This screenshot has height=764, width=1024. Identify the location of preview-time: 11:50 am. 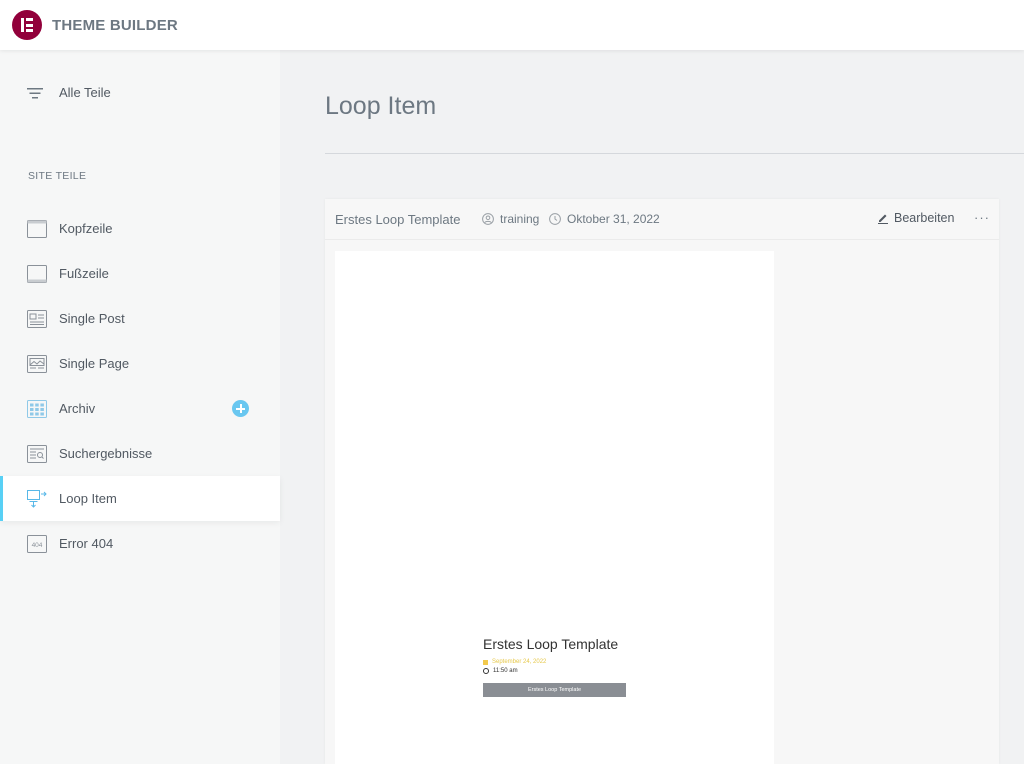
(500, 671).